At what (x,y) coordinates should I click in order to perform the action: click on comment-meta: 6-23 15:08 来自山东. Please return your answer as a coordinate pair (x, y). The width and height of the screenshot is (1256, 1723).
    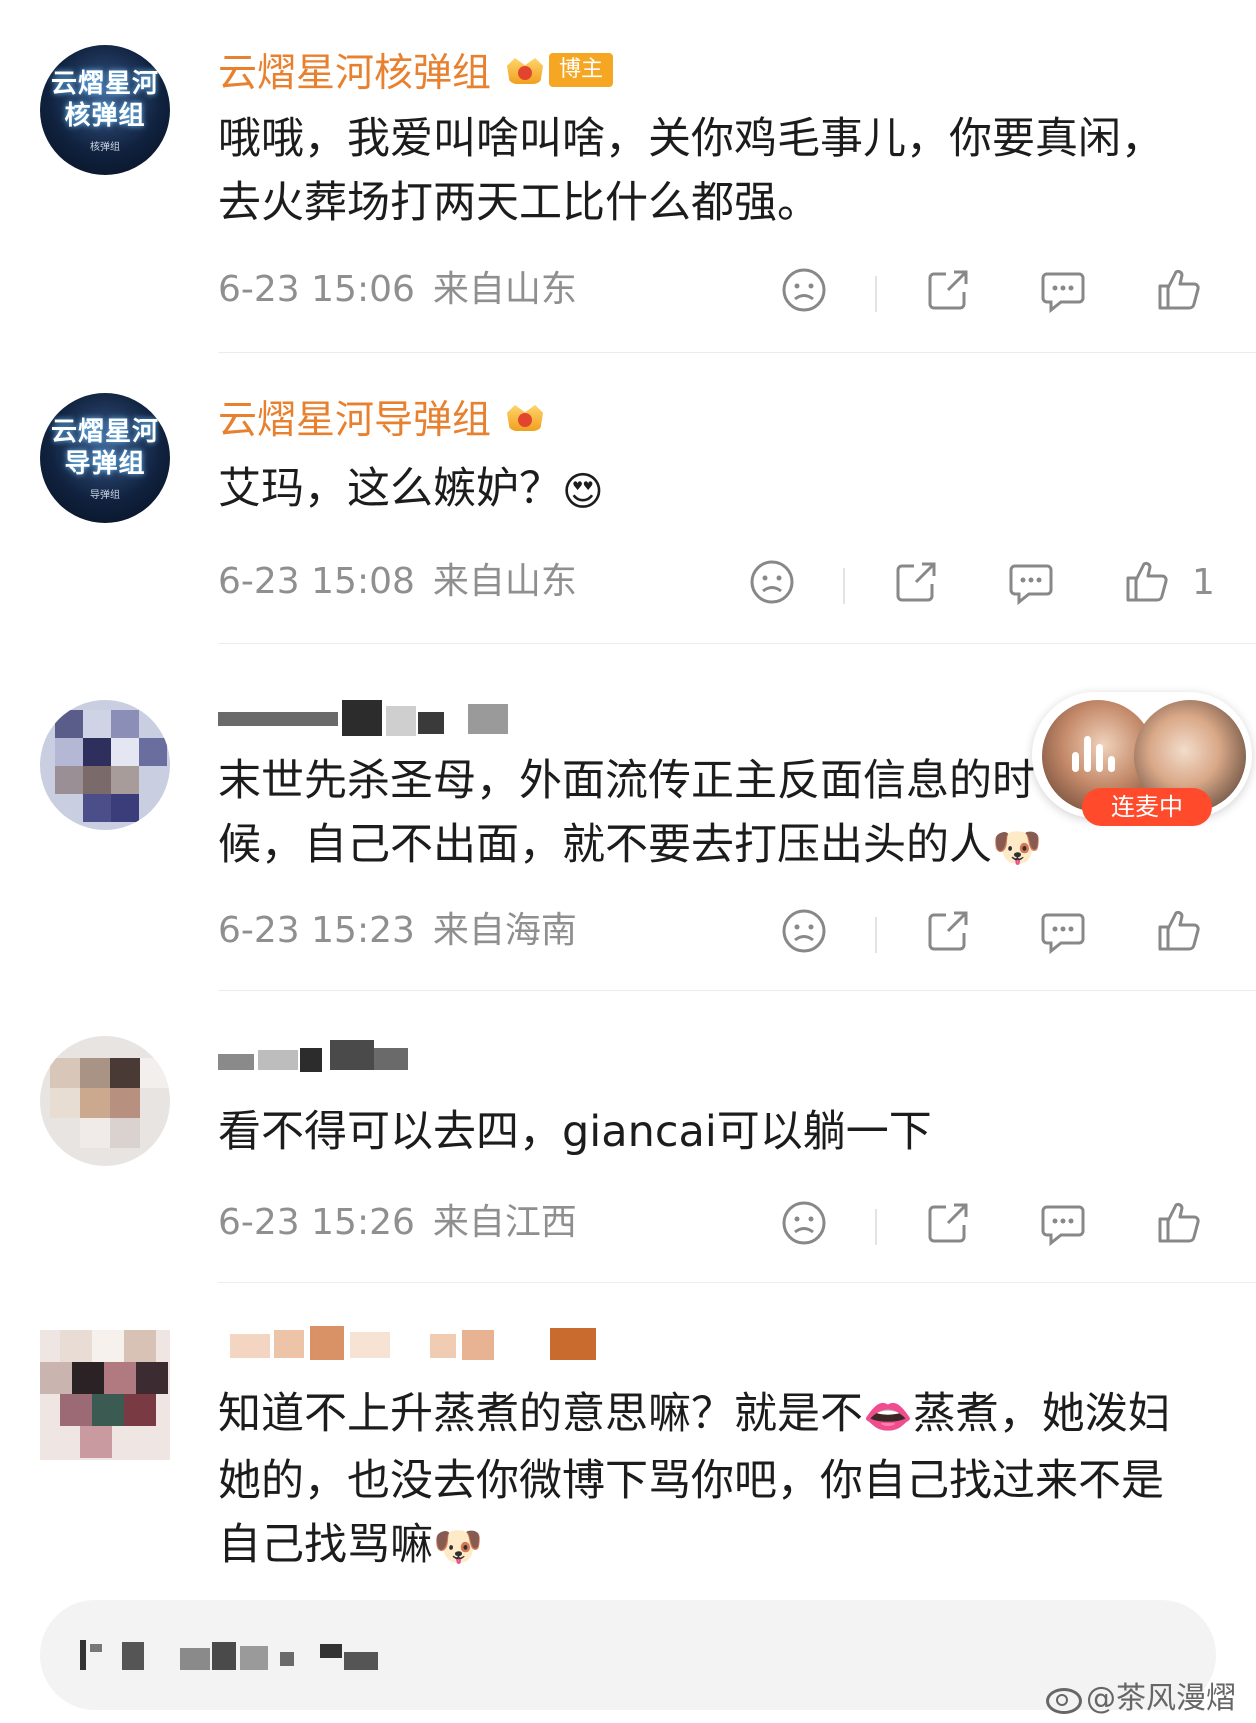
    Looking at the image, I should click on (397, 582).